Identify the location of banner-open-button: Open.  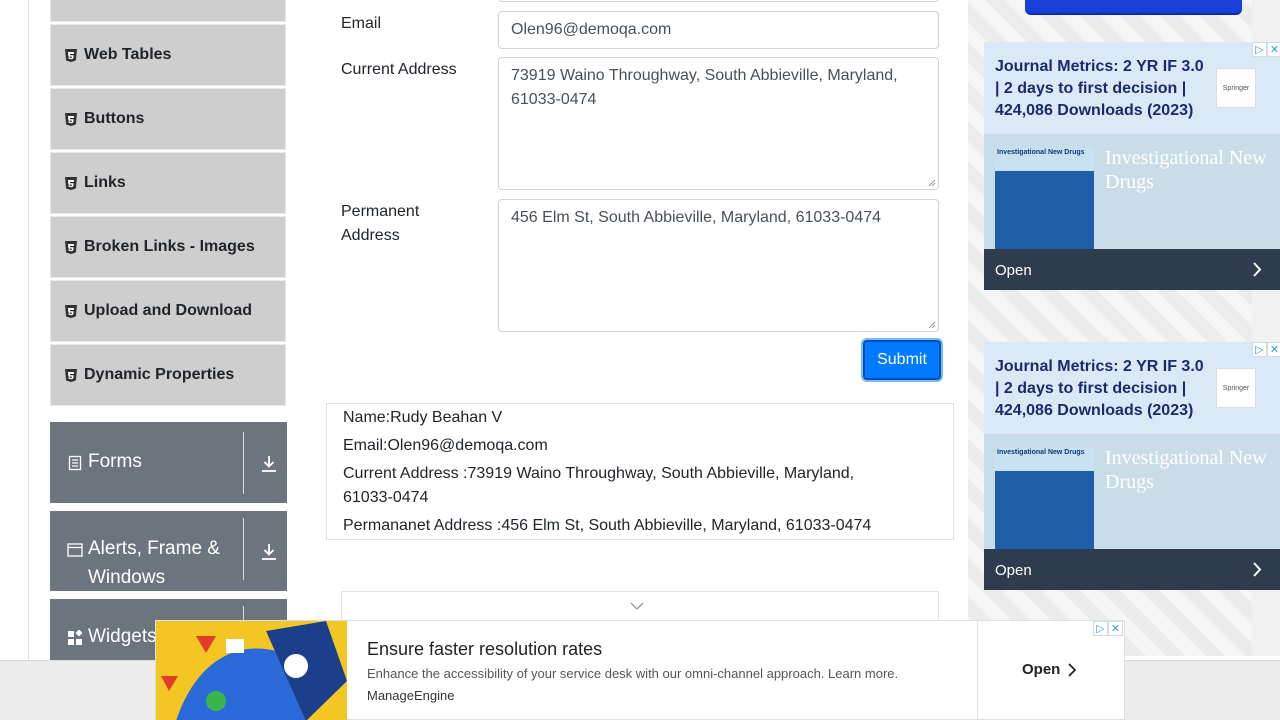
(1049, 669).